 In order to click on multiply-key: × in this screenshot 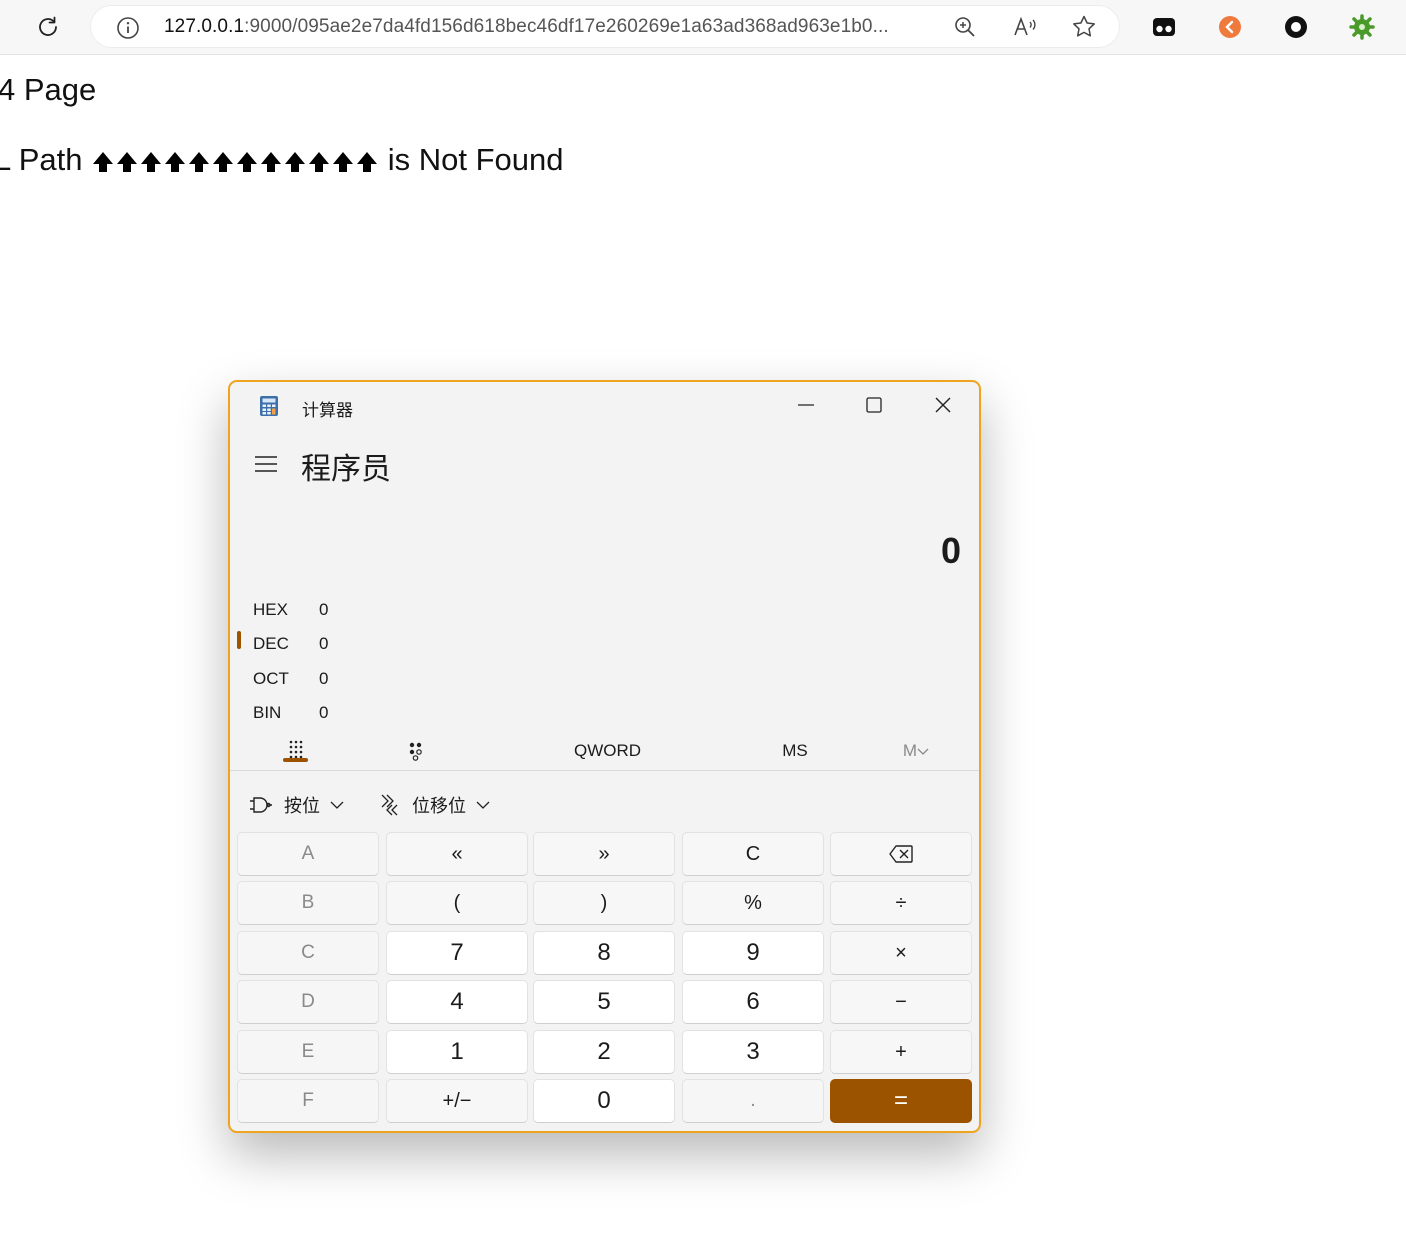, I will do `click(901, 953)`.